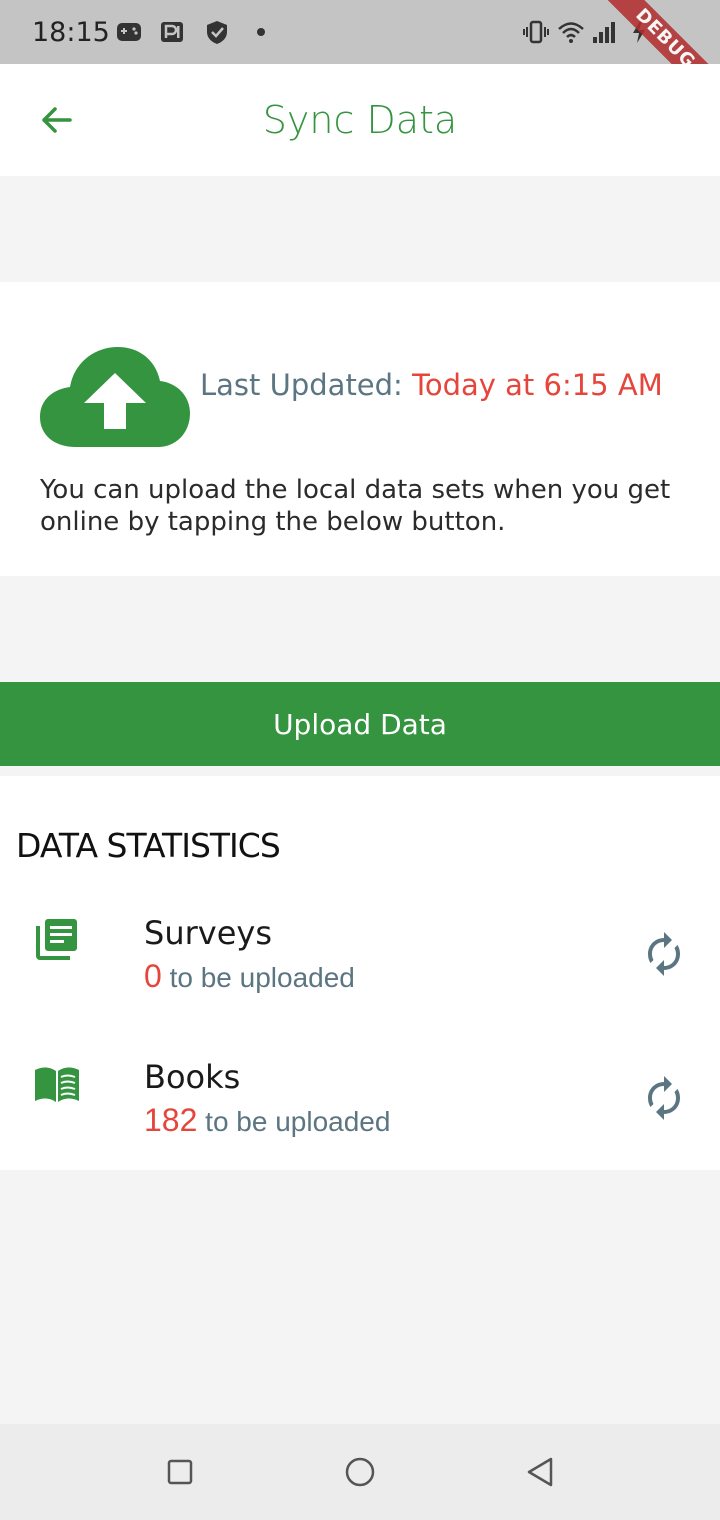 This screenshot has width=720, height=1520. Describe the element at coordinates (71, 32) in the screenshot. I see `status-time: 18:15` at that location.